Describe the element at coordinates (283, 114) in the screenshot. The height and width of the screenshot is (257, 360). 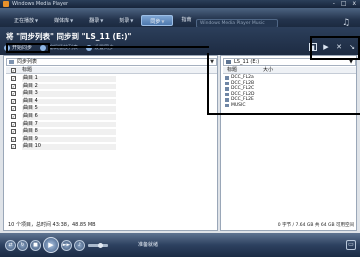
I see `annotation-connector-bottom` at that location.